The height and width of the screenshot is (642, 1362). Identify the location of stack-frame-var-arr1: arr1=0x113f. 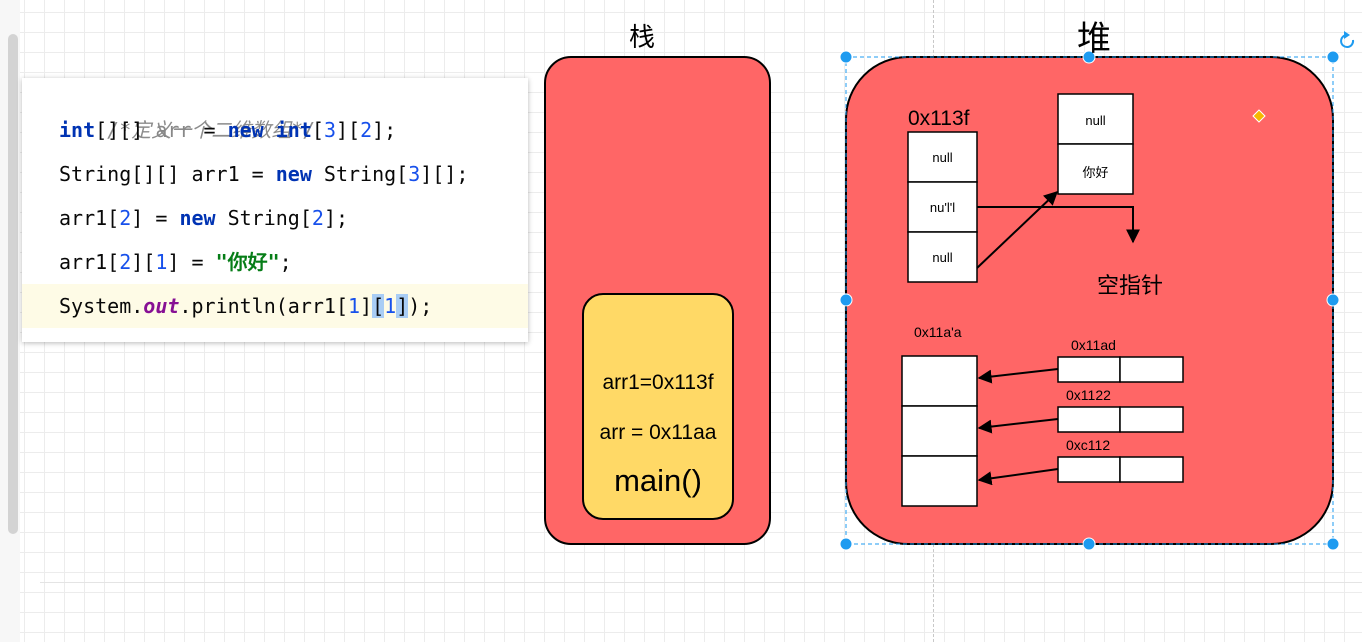
(658, 382).